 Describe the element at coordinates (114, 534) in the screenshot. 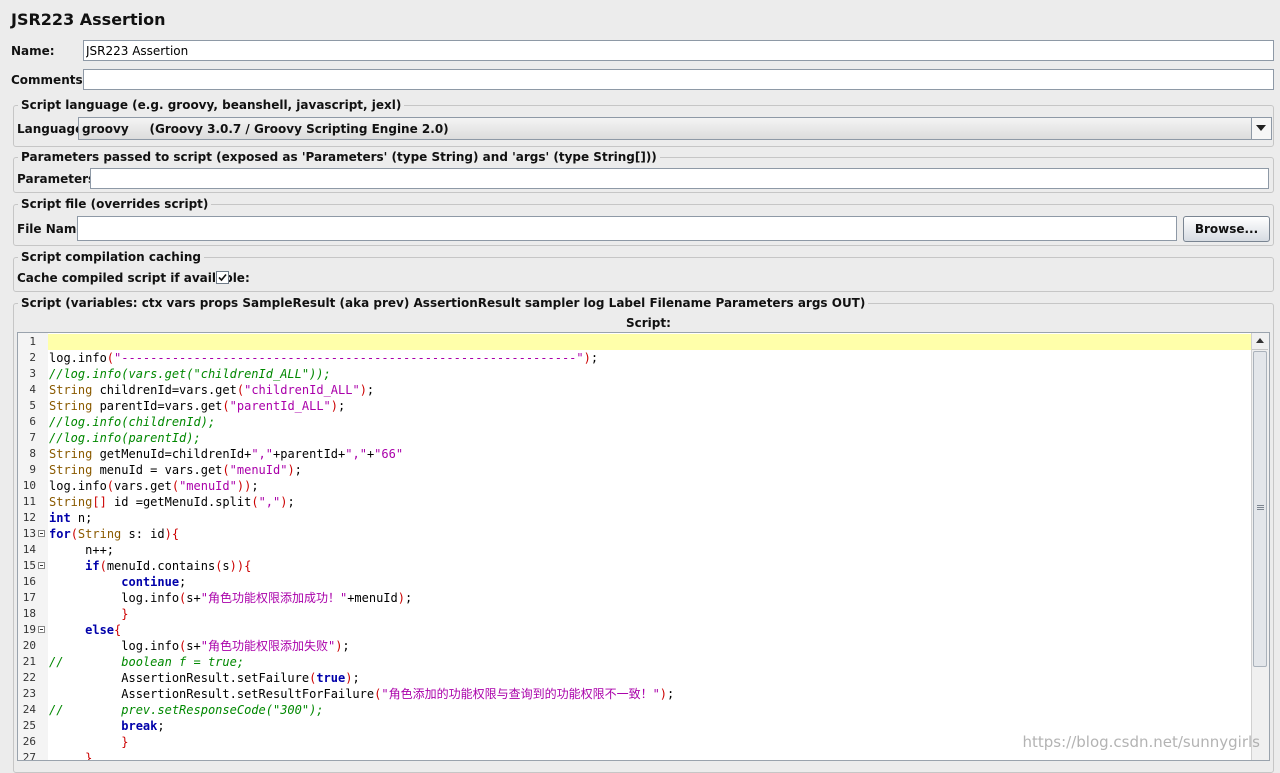

I see `code-text: for(String s: id){` at that location.